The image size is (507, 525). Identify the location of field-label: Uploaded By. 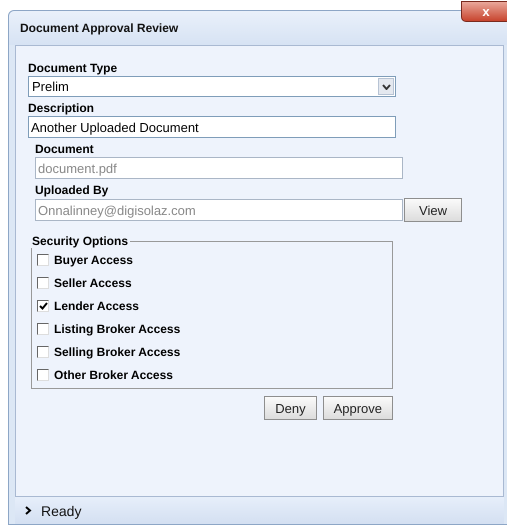
(72, 190).